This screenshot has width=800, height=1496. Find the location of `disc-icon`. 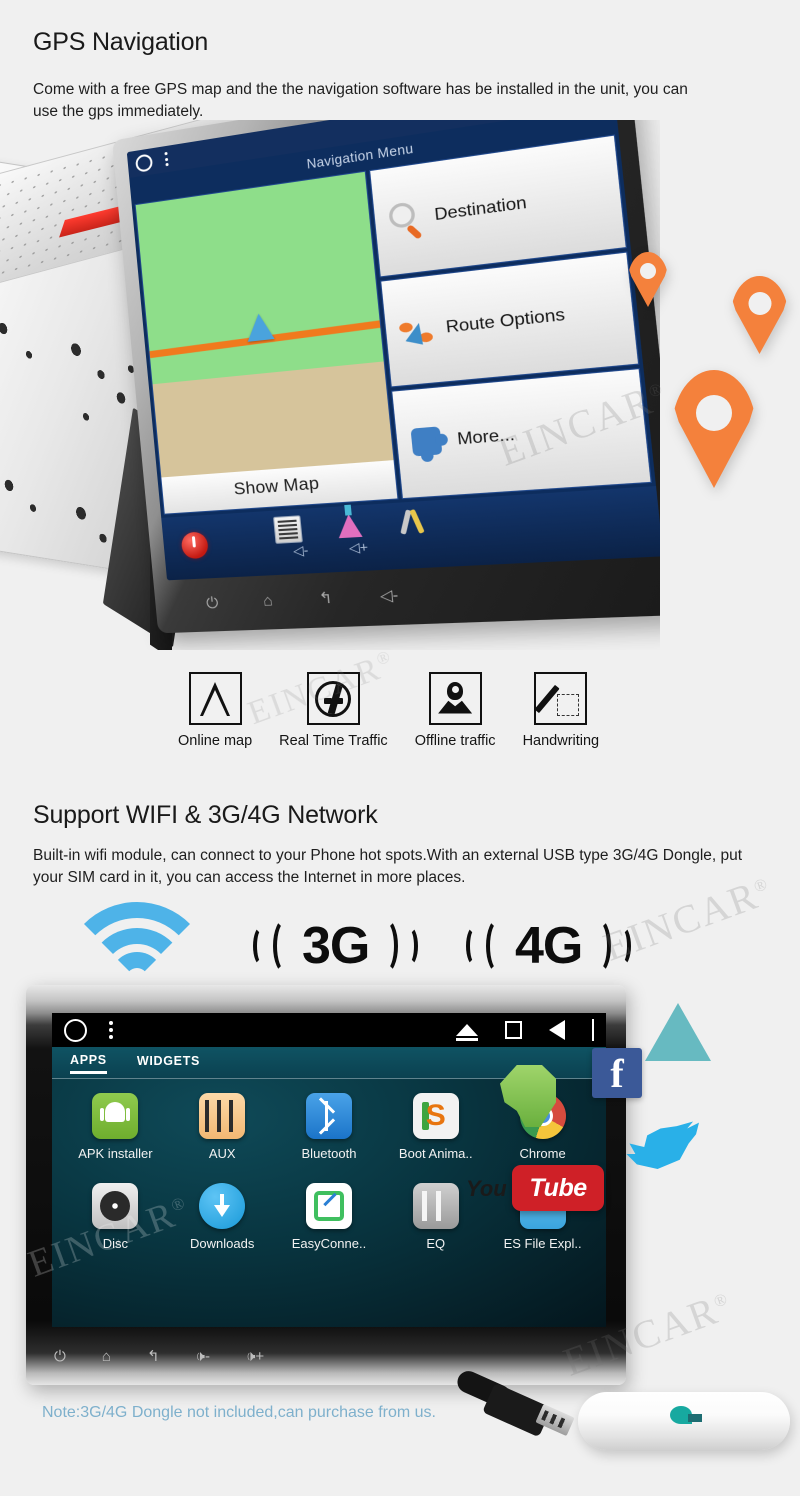

disc-icon is located at coordinates (115, 1206).